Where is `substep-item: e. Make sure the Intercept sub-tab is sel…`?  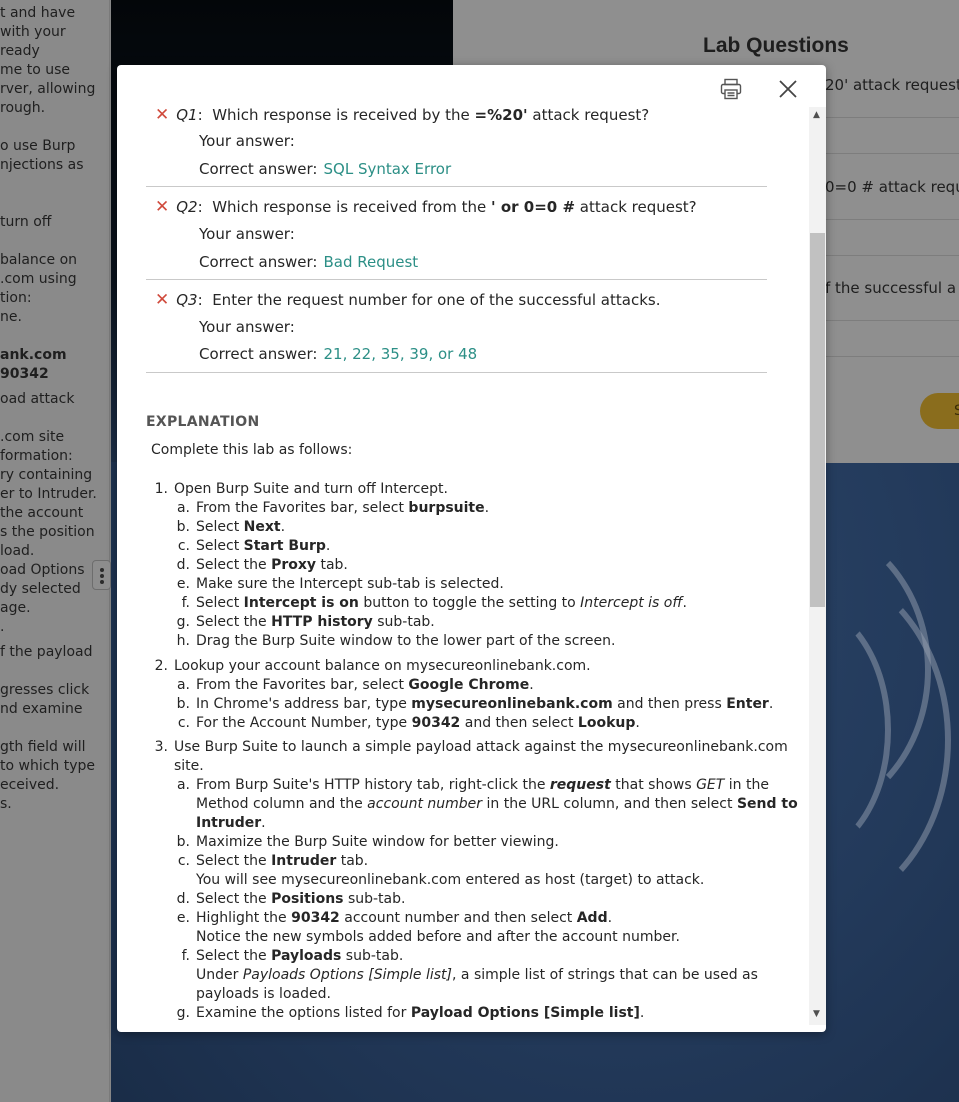 substep-item: e. Make sure the Intercept sub-tab is sel… is located at coordinates (340, 584).